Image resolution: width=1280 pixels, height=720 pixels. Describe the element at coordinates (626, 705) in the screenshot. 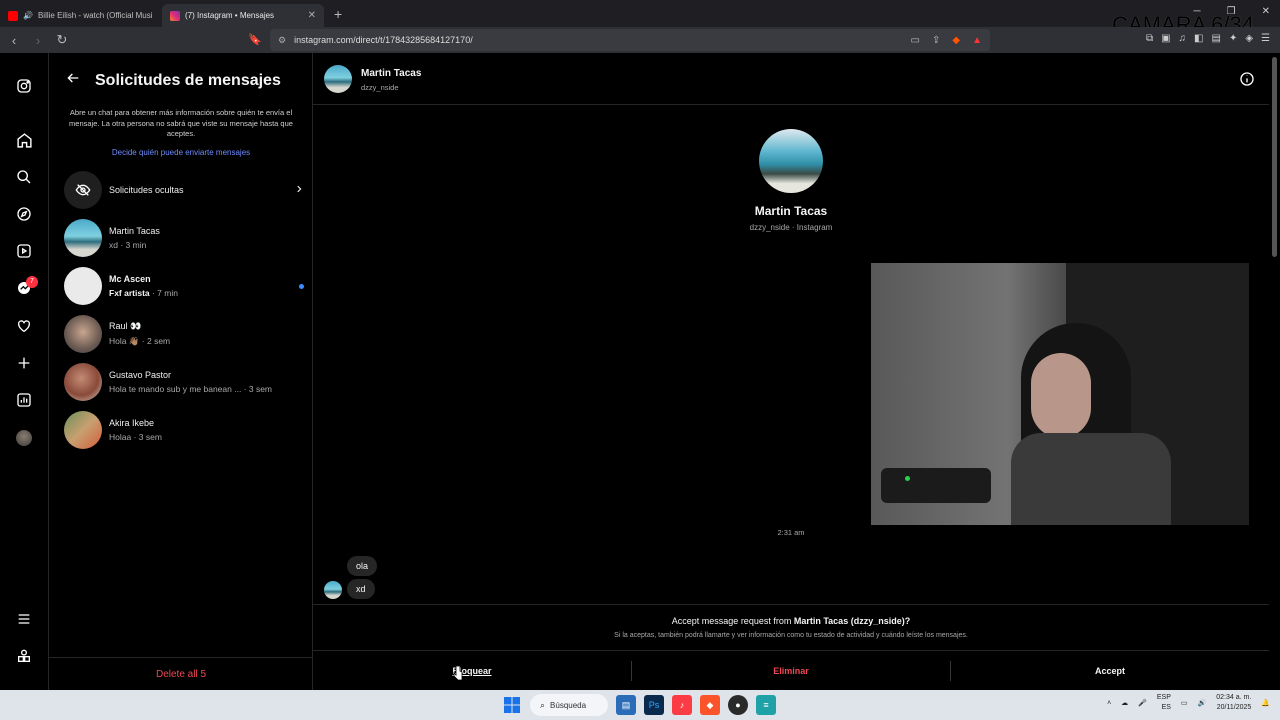

I see `file-explorer-icon: ▤` at that location.